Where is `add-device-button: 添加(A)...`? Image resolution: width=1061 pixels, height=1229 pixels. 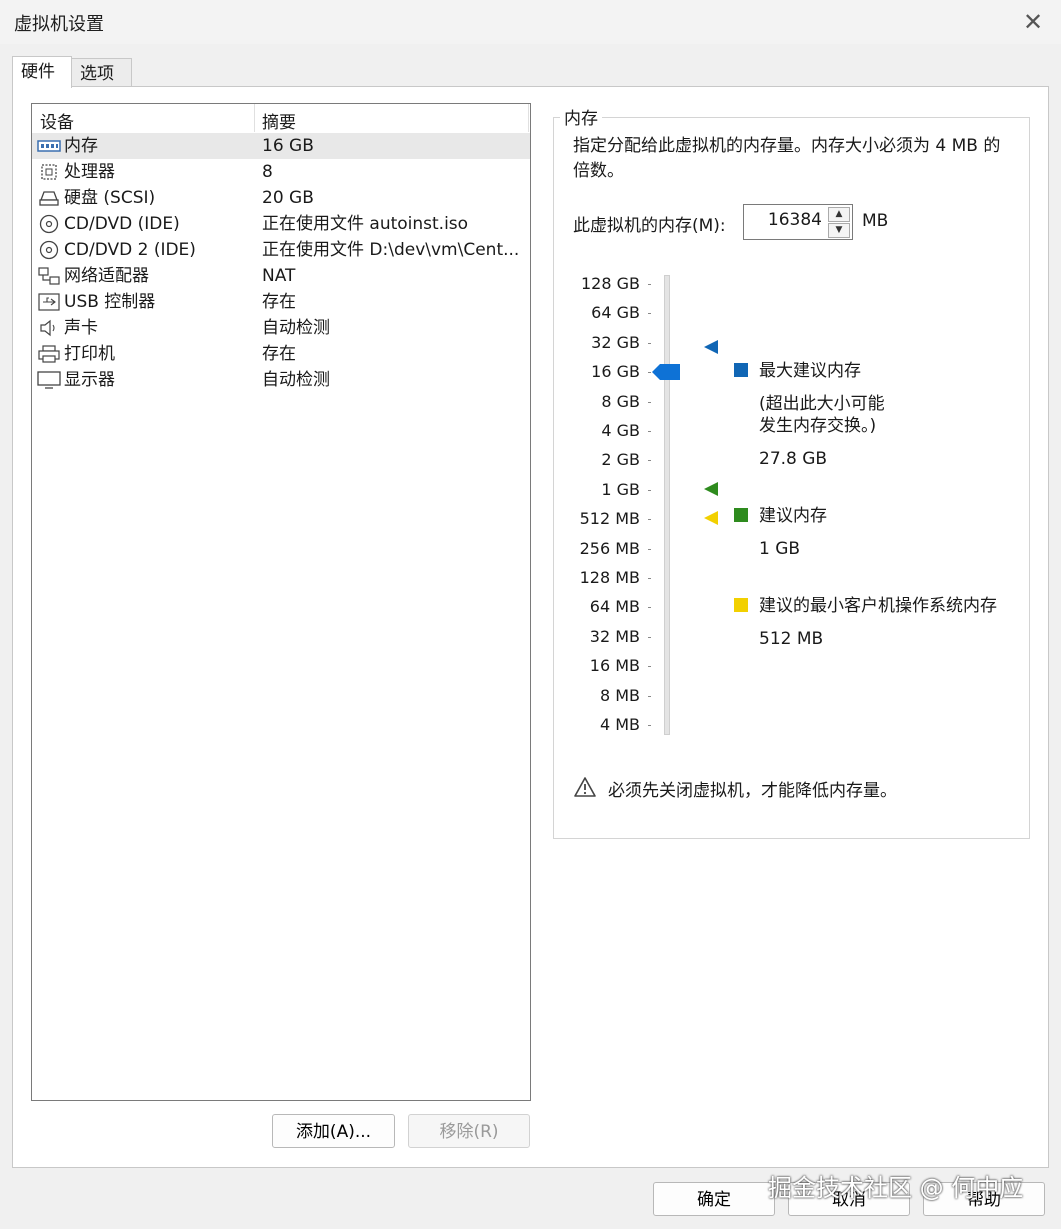
add-device-button: 添加(A)... is located at coordinates (333, 1131).